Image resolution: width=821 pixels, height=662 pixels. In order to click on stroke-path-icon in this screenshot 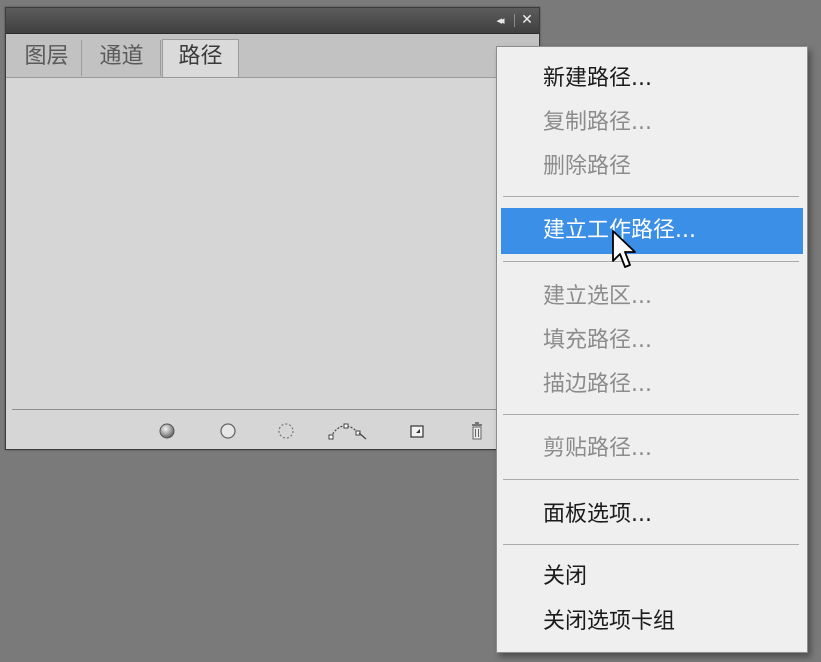, I will do `click(228, 431)`.